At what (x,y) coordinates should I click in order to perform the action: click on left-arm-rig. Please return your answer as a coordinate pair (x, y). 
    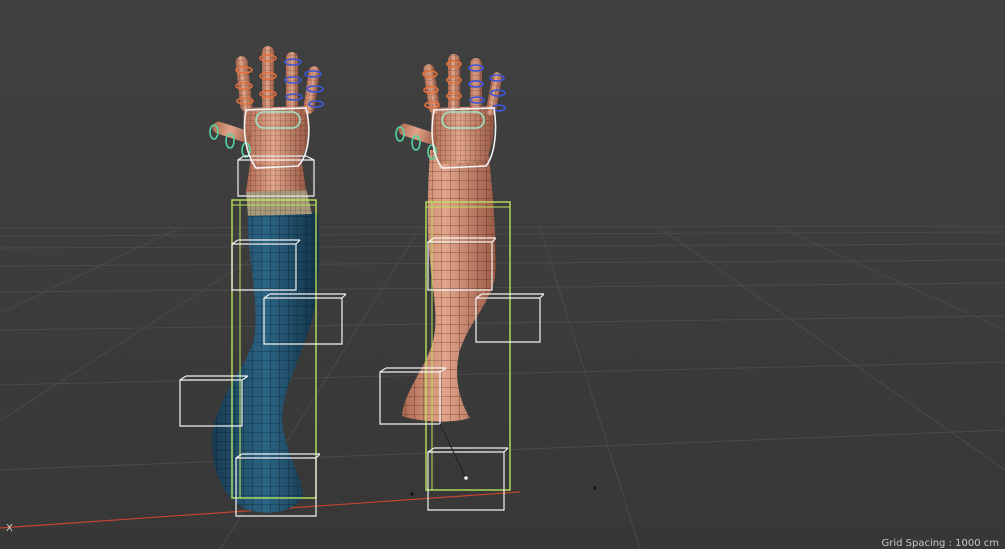
    Looking at the image, I should click on (263, 281).